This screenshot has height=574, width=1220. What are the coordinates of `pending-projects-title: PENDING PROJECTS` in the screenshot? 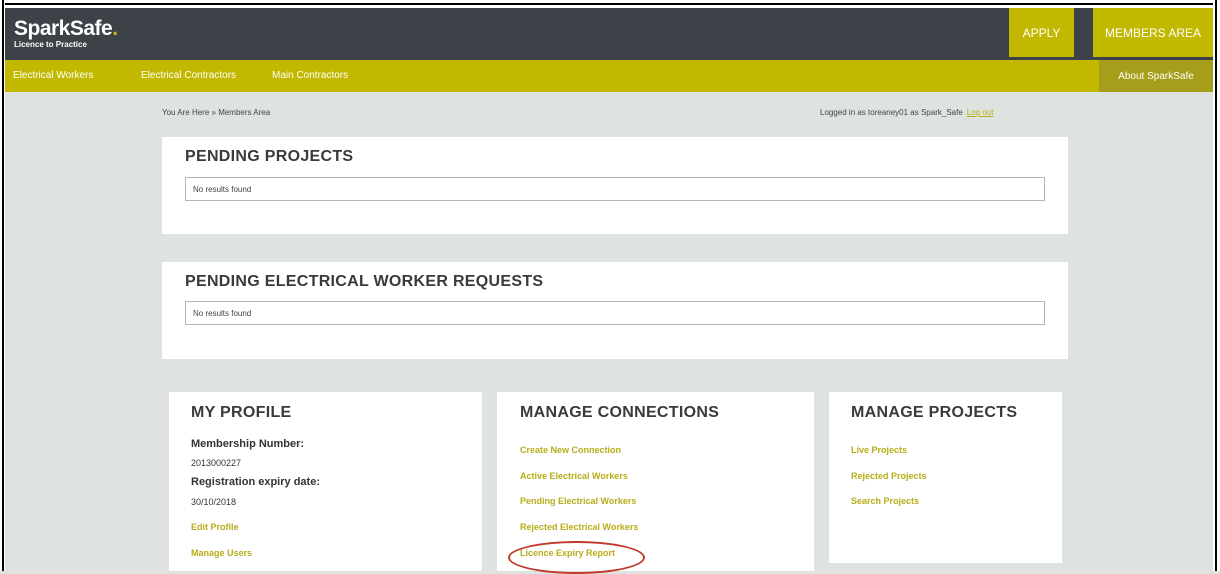 It's located at (269, 156).